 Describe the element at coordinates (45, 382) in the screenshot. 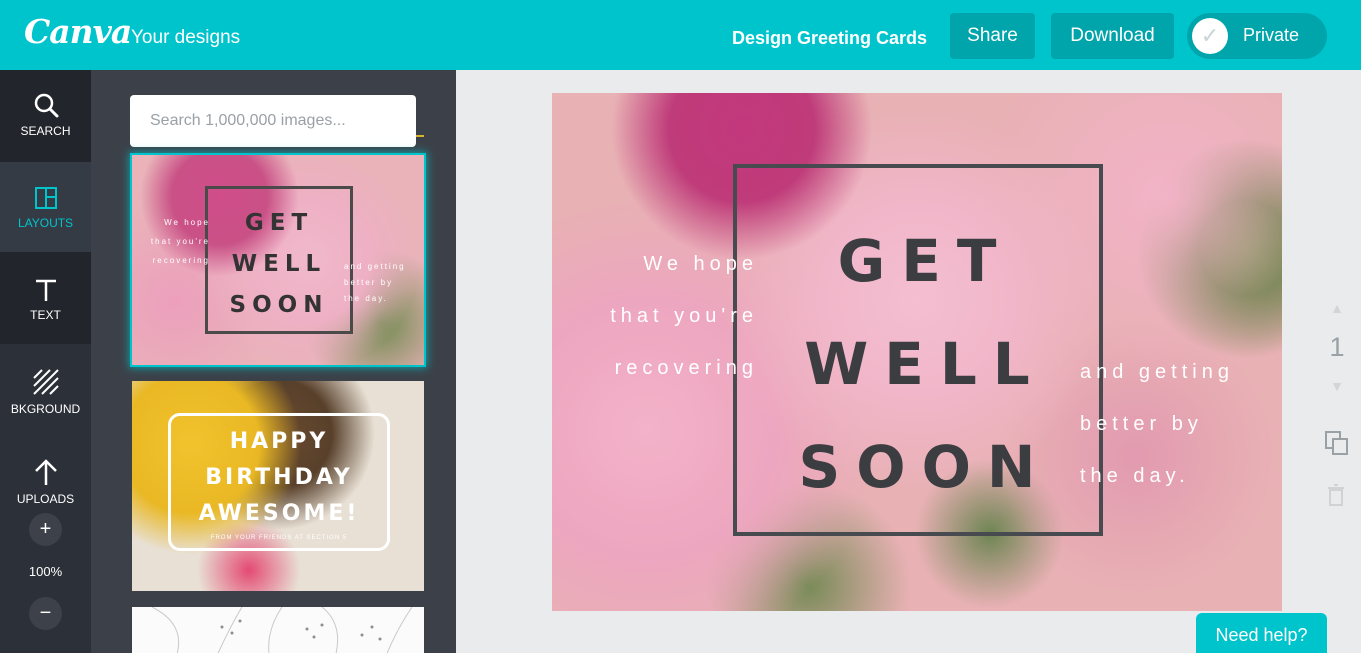

I see `background-icon` at that location.